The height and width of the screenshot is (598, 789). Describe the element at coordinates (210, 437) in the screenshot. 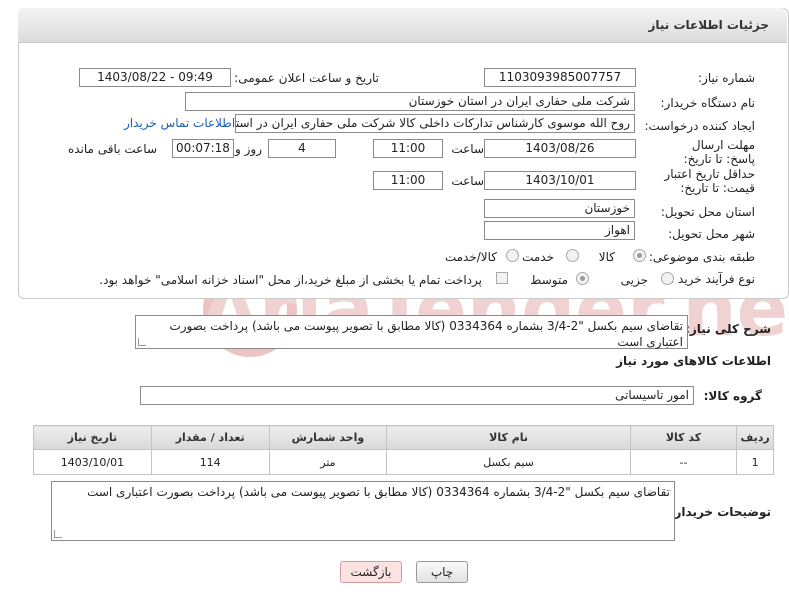

I see `col-qty: تعداد / مقدار` at that location.